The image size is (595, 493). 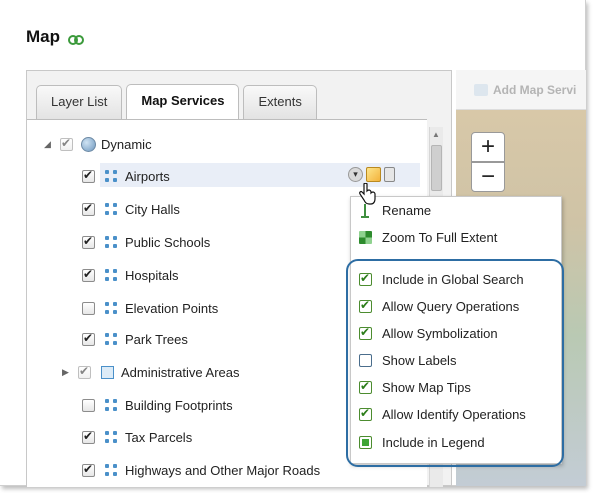 What do you see at coordinates (180, 372) in the screenshot?
I see `layer-label: Administrative Areas` at bounding box center [180, 372].